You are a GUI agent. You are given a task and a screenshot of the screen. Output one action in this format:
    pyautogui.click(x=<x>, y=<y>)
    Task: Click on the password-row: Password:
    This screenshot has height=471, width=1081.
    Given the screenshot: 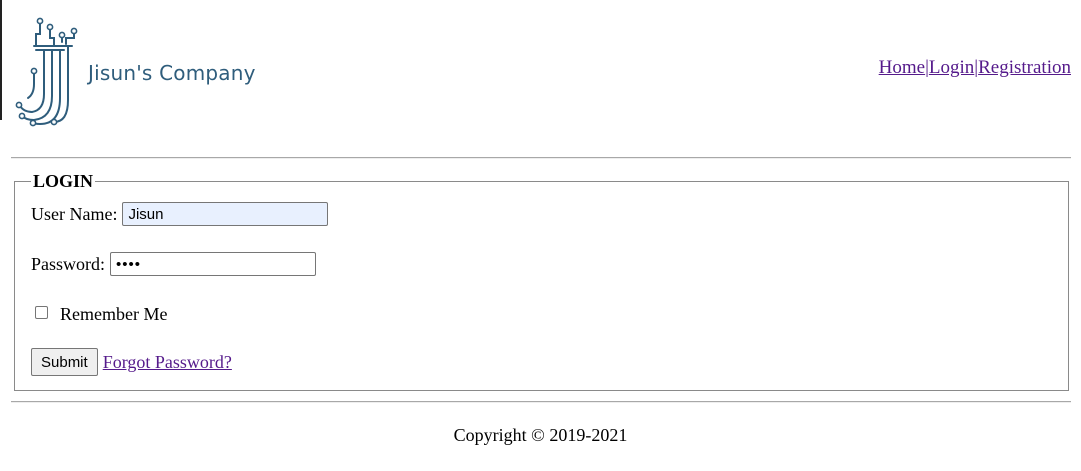 What is the action you would take?
    pyautogui.click(x=174, y=264)
    